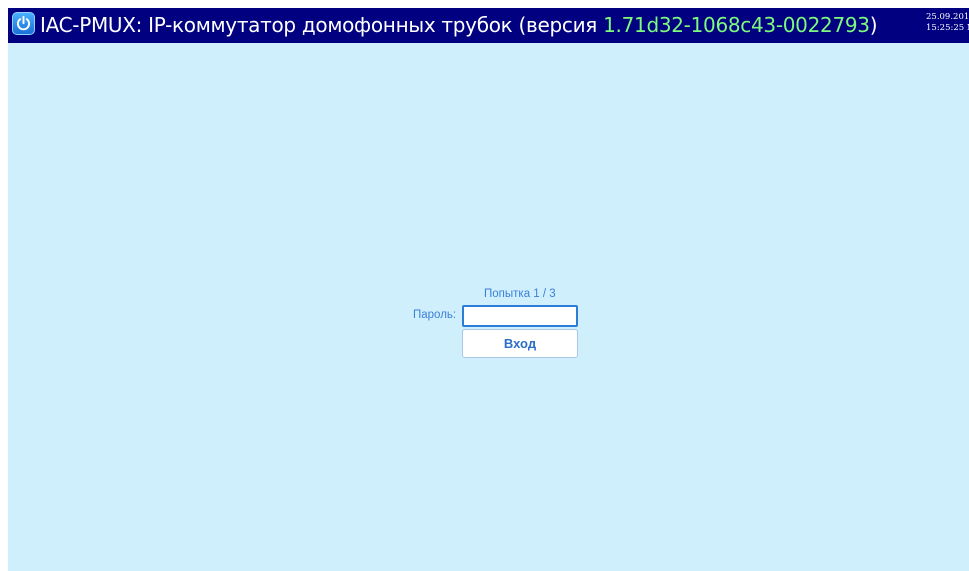 The image size is (969, 571). Describe the element at coordinates (520, 343) in the screenshot. I see `login-button: Вход` at that location.